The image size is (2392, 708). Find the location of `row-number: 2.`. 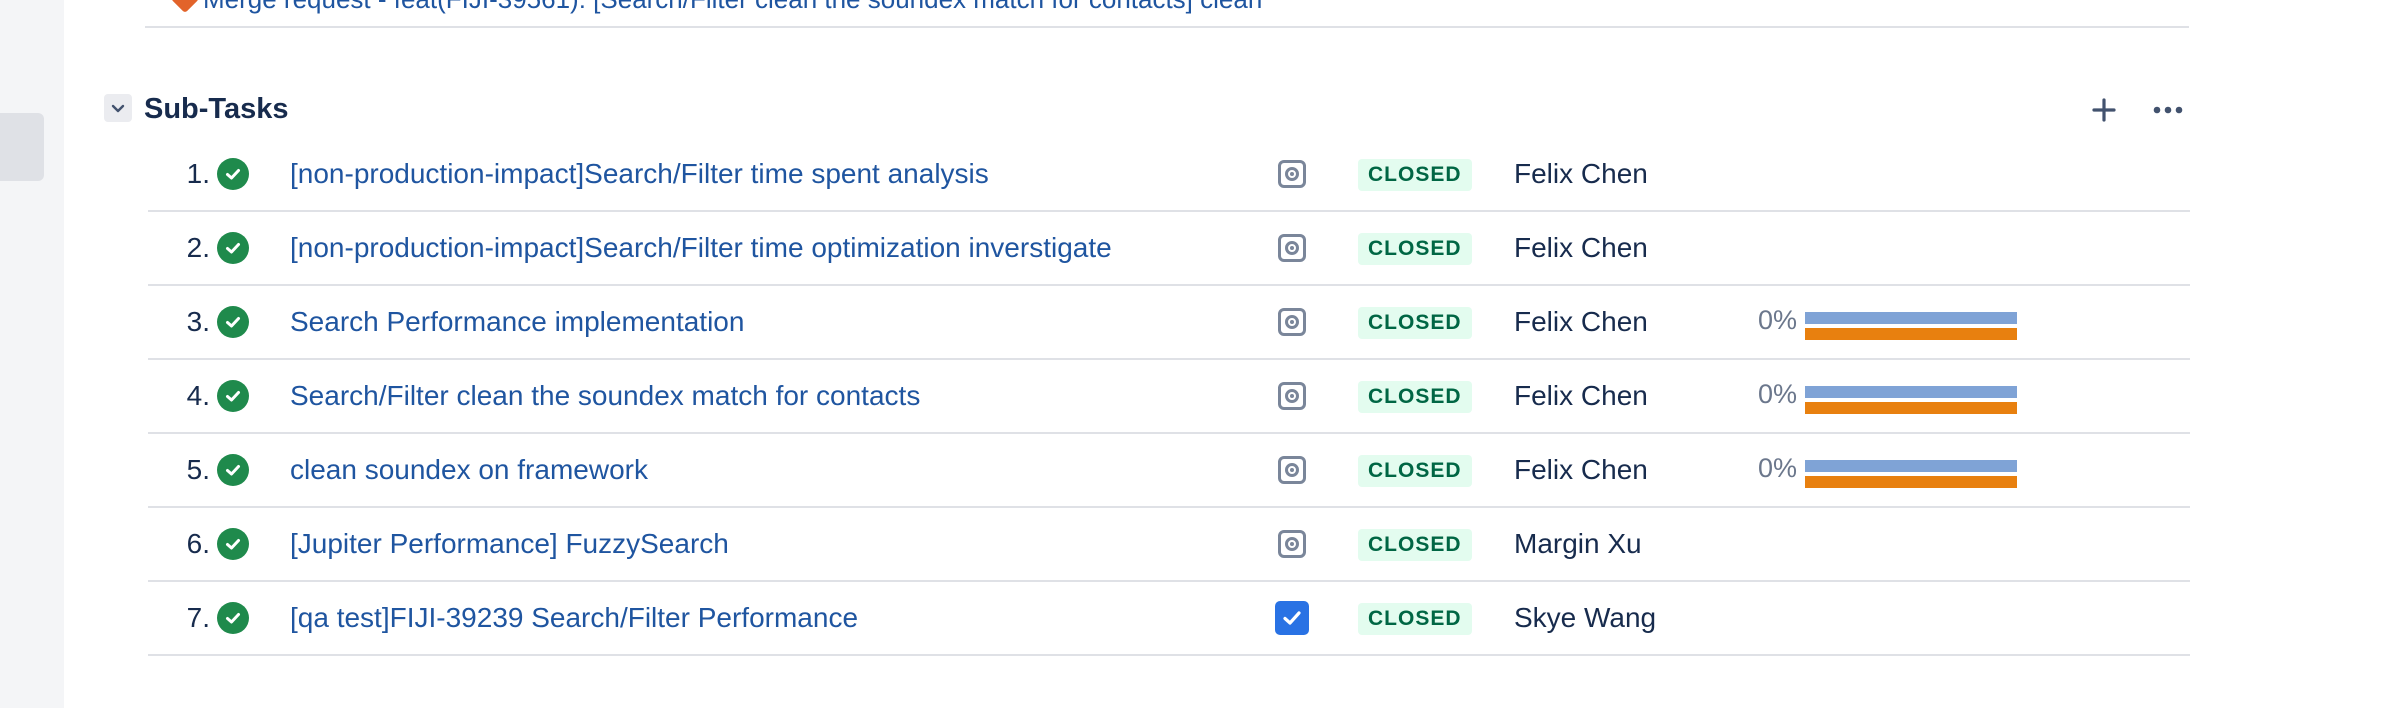

row-number: 2. is located at coordinates (198, 247).